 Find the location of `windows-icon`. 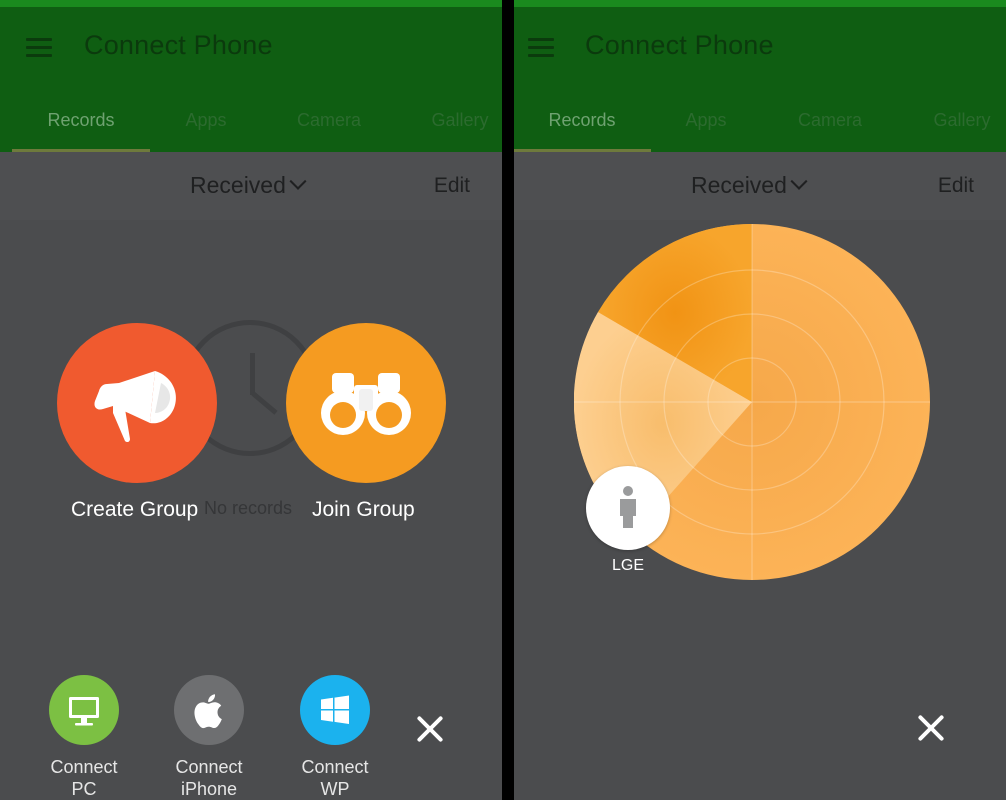

windows-icon is located at coordinates (335, 709).